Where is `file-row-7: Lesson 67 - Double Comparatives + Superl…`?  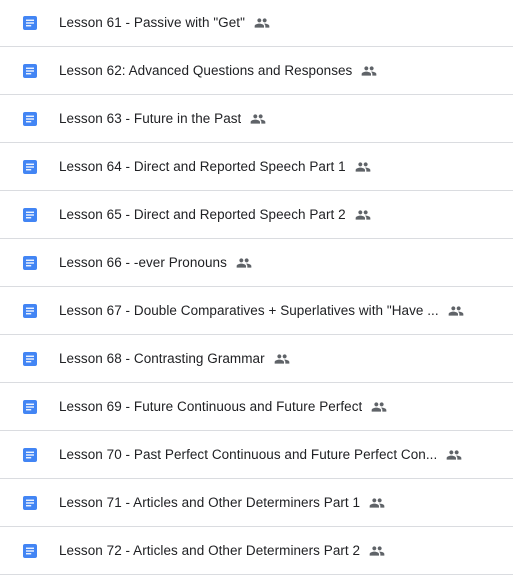
file-row-7: Lesson 67 - Double Comparatives + Superl… is located at coordinates (256, 311).